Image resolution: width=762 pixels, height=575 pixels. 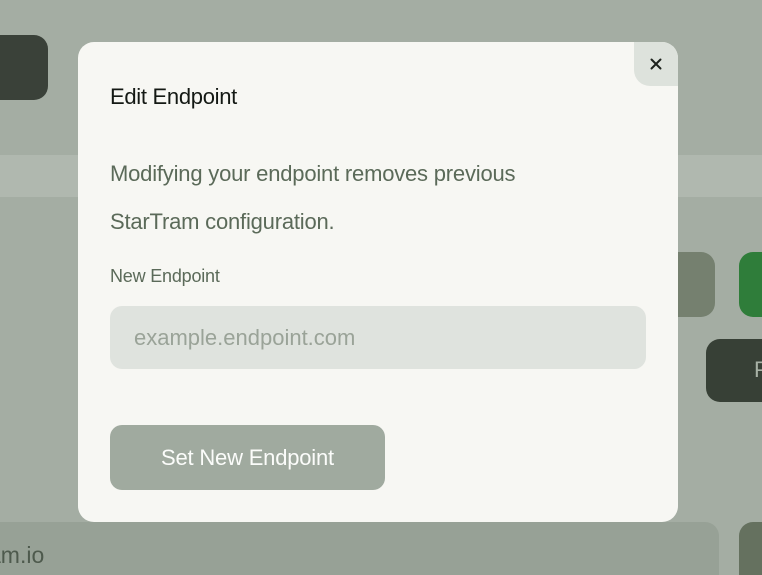 What do you see at coordinates (734, 370) in the screenshot?
I see `background-button-dark: P` at bounding box center [734, 370].